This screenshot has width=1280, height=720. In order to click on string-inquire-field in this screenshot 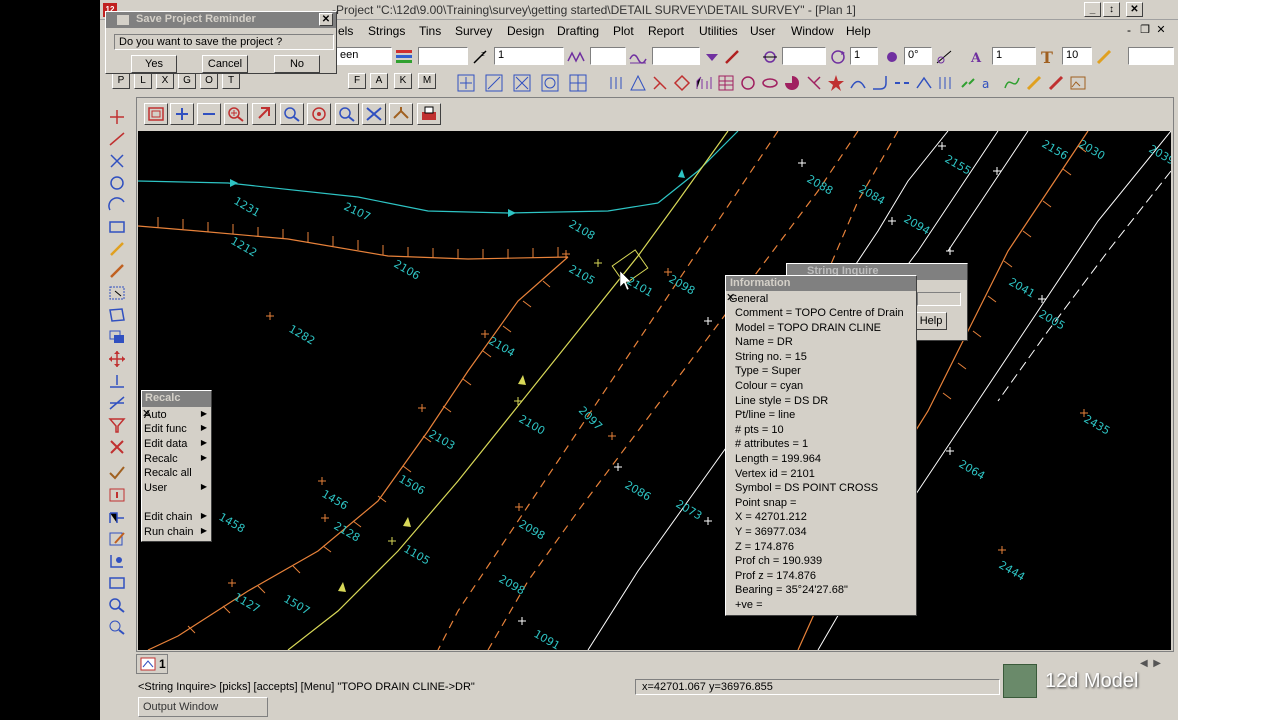, I will do `click(939, 299)`.